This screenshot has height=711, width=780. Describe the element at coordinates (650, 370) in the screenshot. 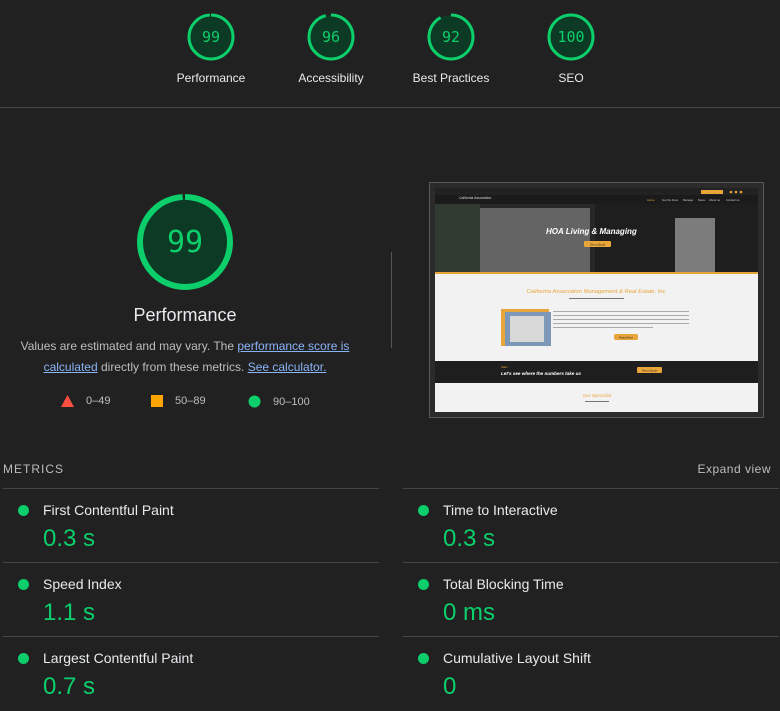

I see `numbers-button: Get a Quote` at that location.